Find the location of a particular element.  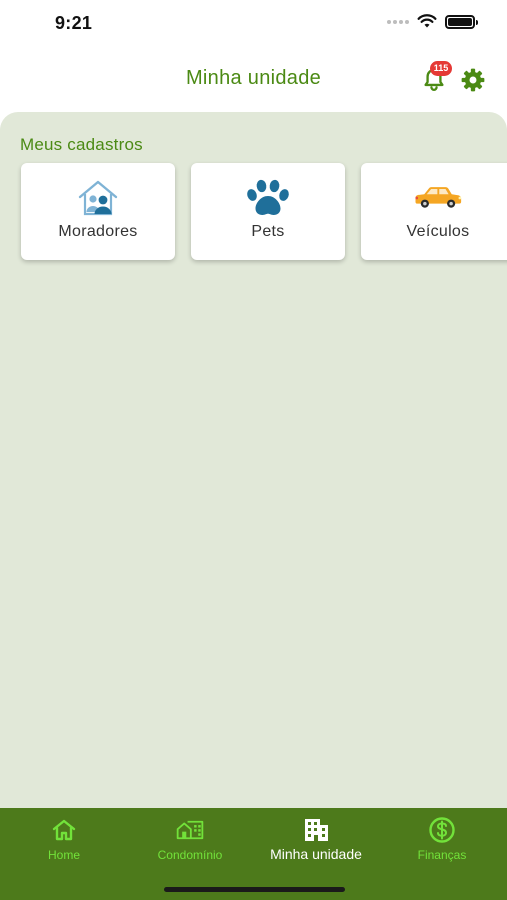

card-veiculos: Veículos is located at coordinates (434, 211).